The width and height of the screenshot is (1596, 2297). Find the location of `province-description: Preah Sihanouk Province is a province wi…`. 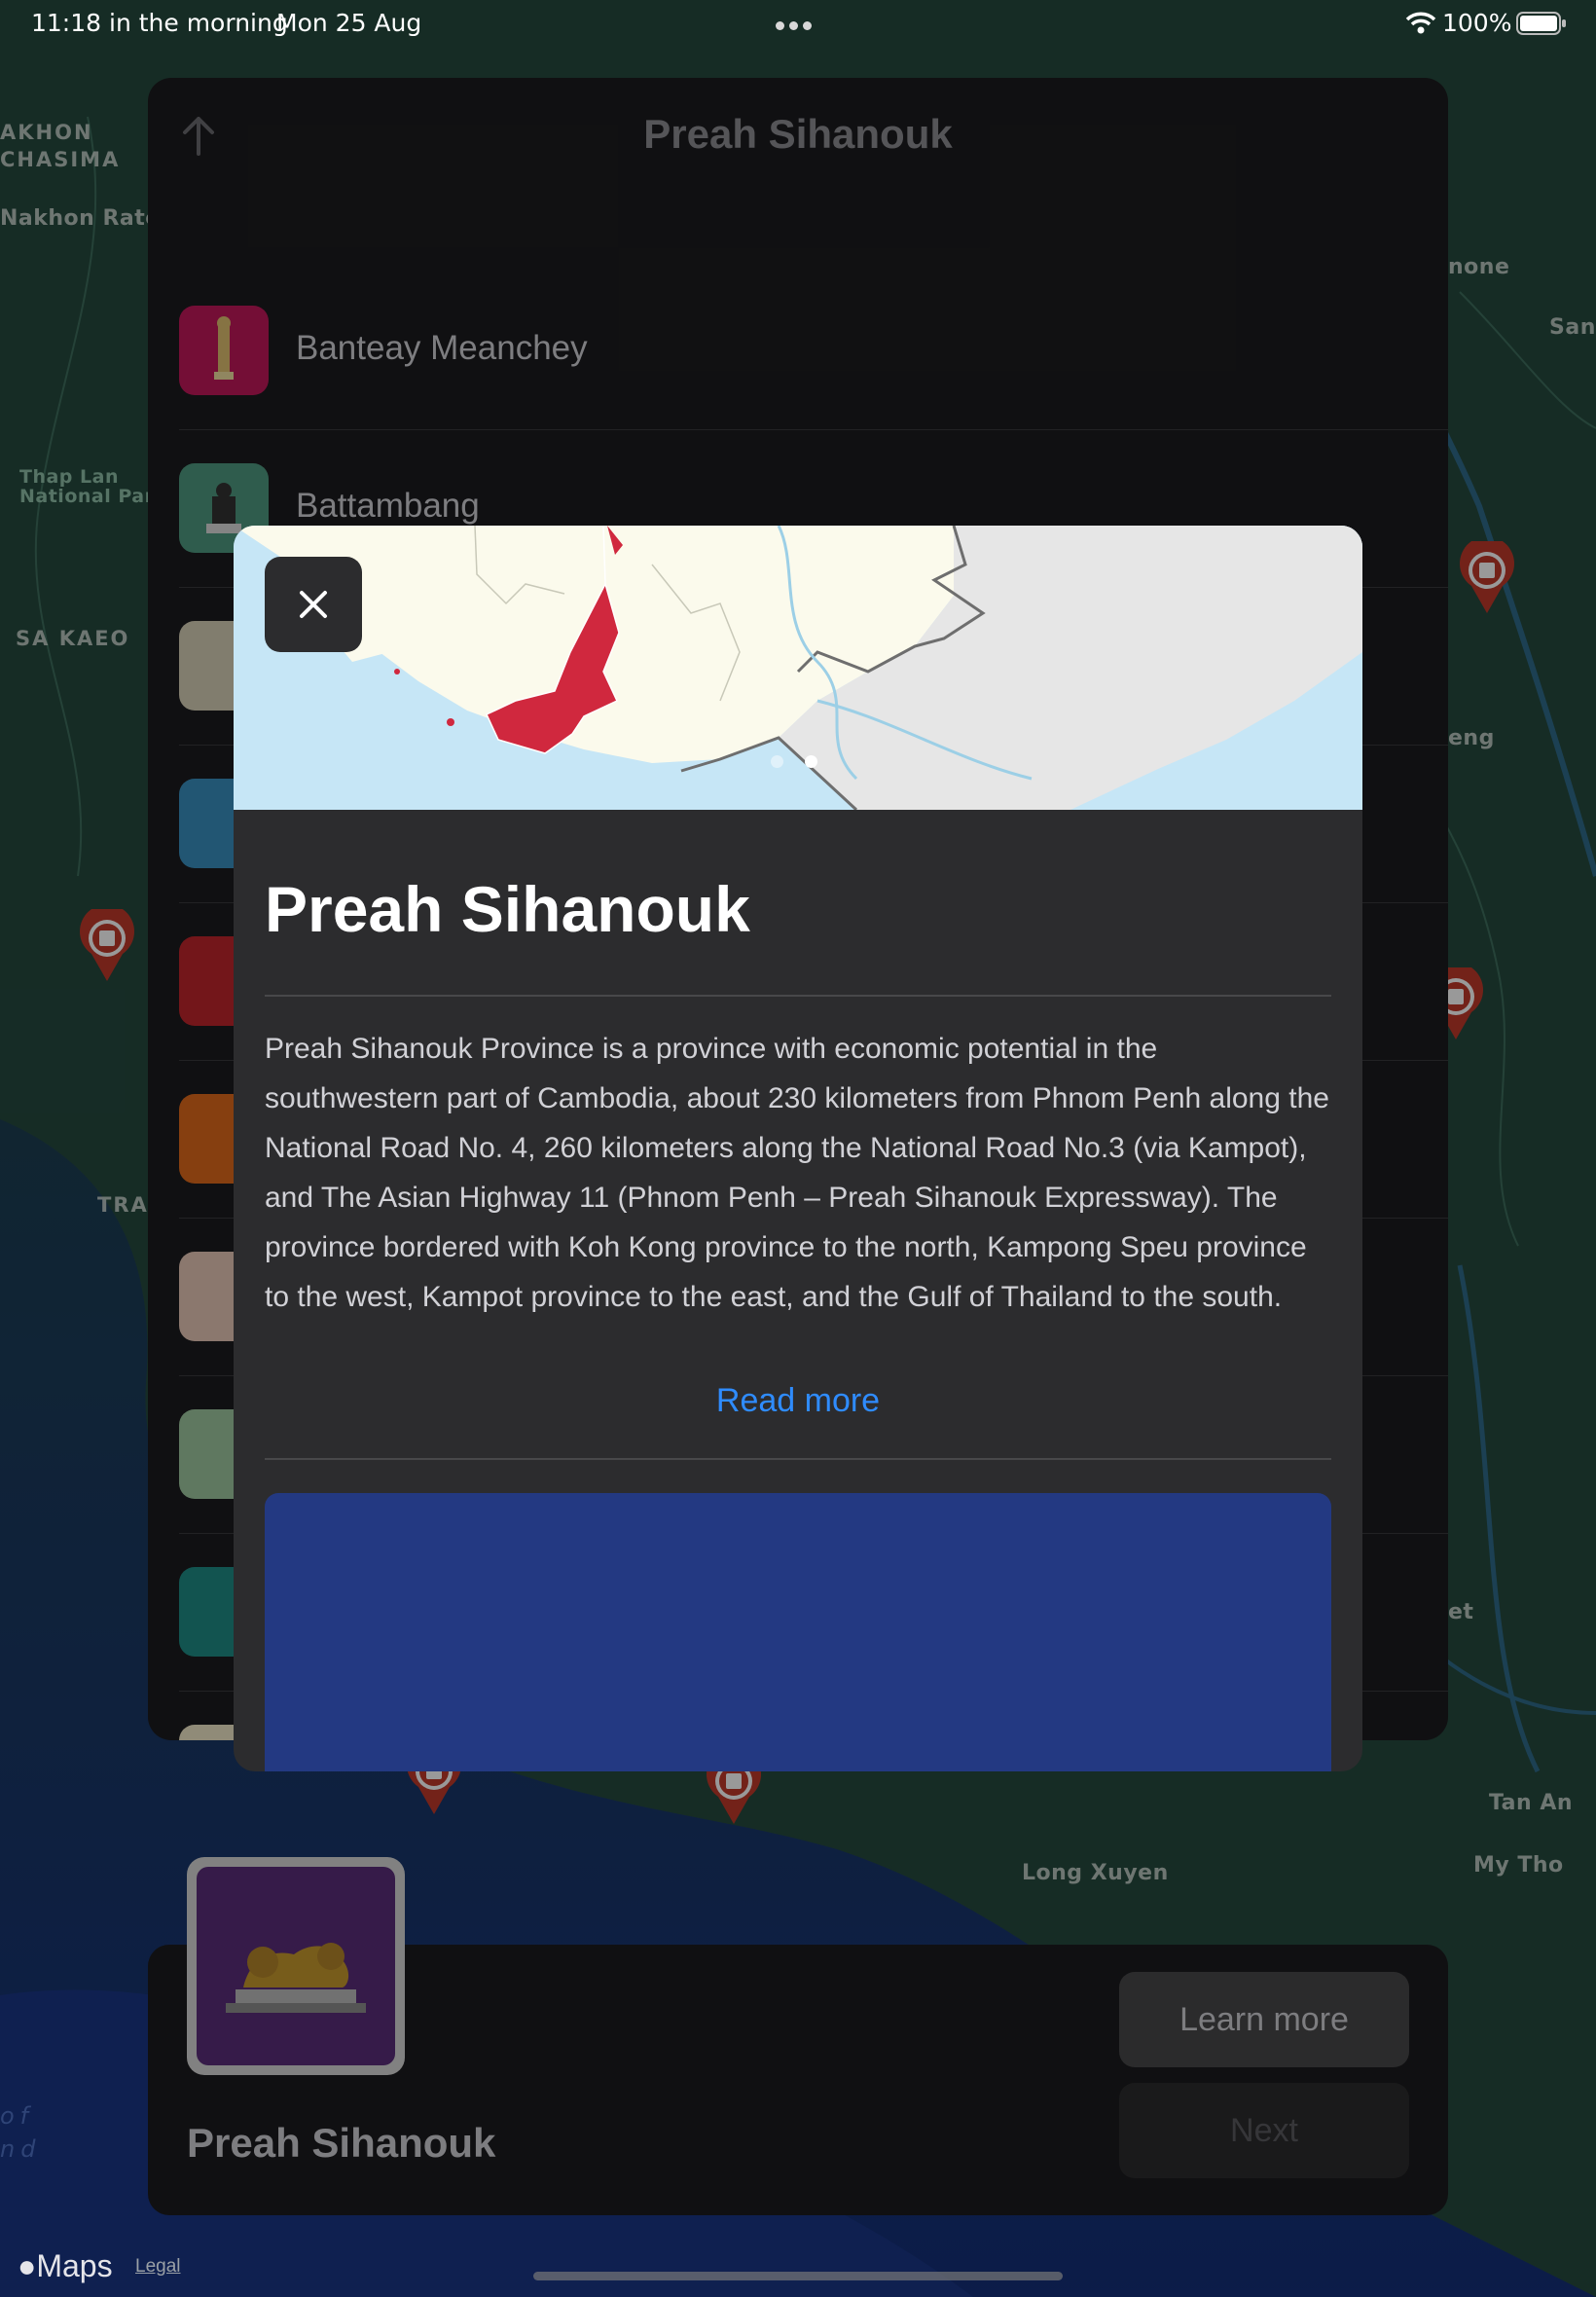

province-description: Preah Sihanouk Province is a province wi… is located at coordinates (797, 1173).